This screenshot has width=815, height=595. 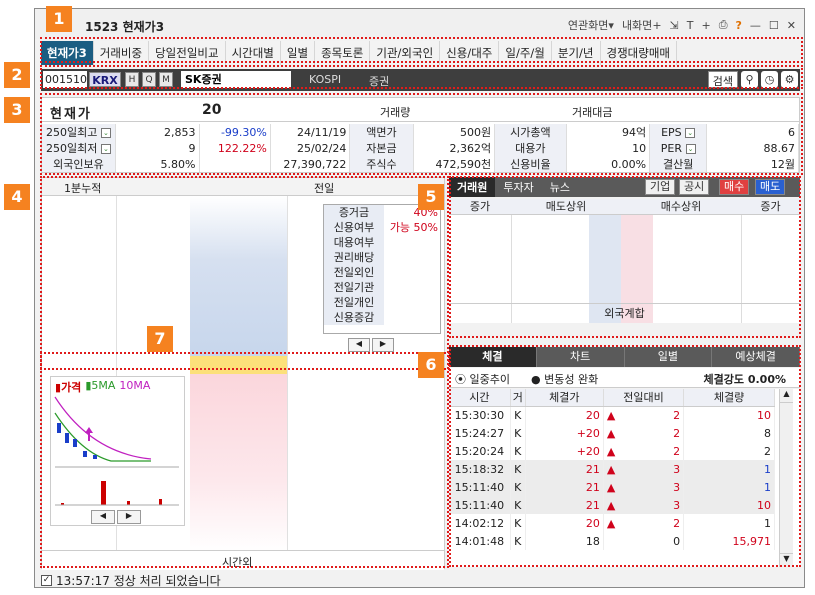 What do you see at coordinates (564, 379) in the screenshot?
I see `radio-vi: ● 변동성 완화` at bounding box center [564, 379].